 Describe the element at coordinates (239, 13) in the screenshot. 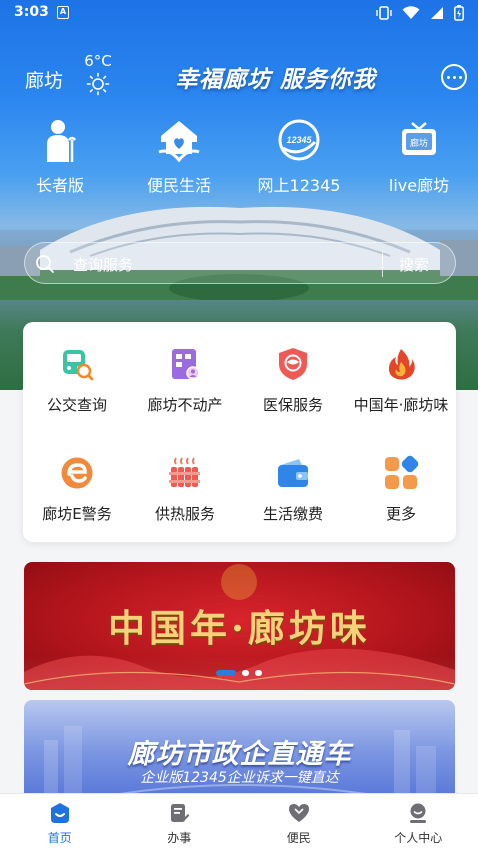

I see `status-bar: 3:03 A` at that location.